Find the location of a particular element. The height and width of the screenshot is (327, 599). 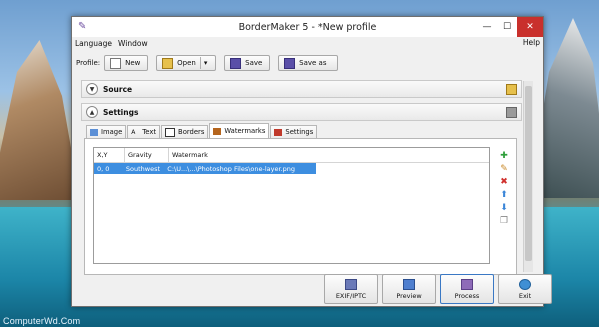

new-profile-label: New is located at coordinates (133, 63).